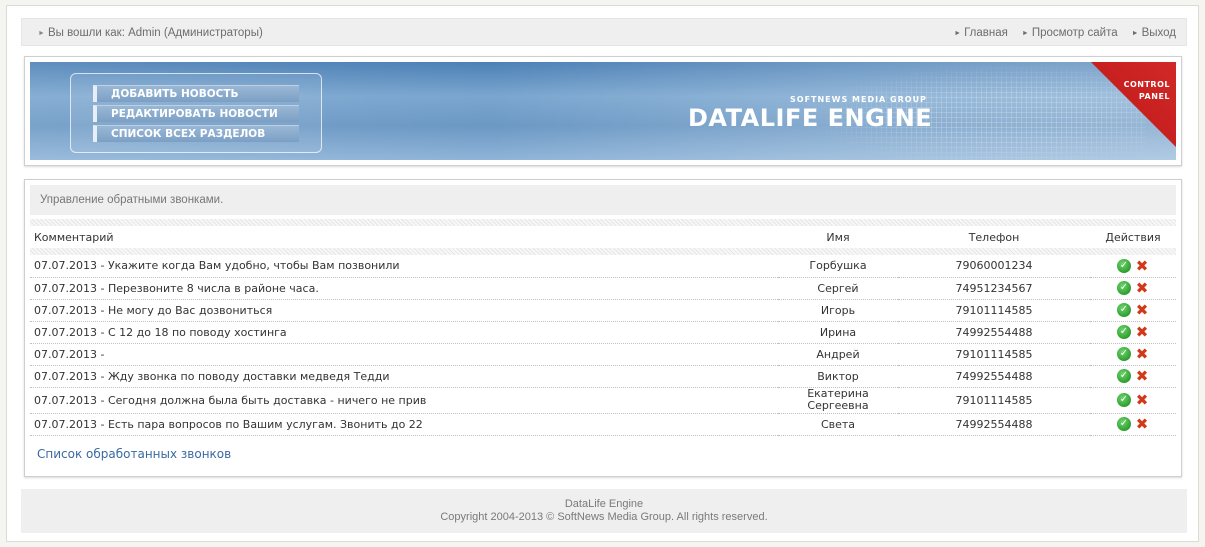  I want to click on row-comment: 07.07.2013 -, so click(69, 354).